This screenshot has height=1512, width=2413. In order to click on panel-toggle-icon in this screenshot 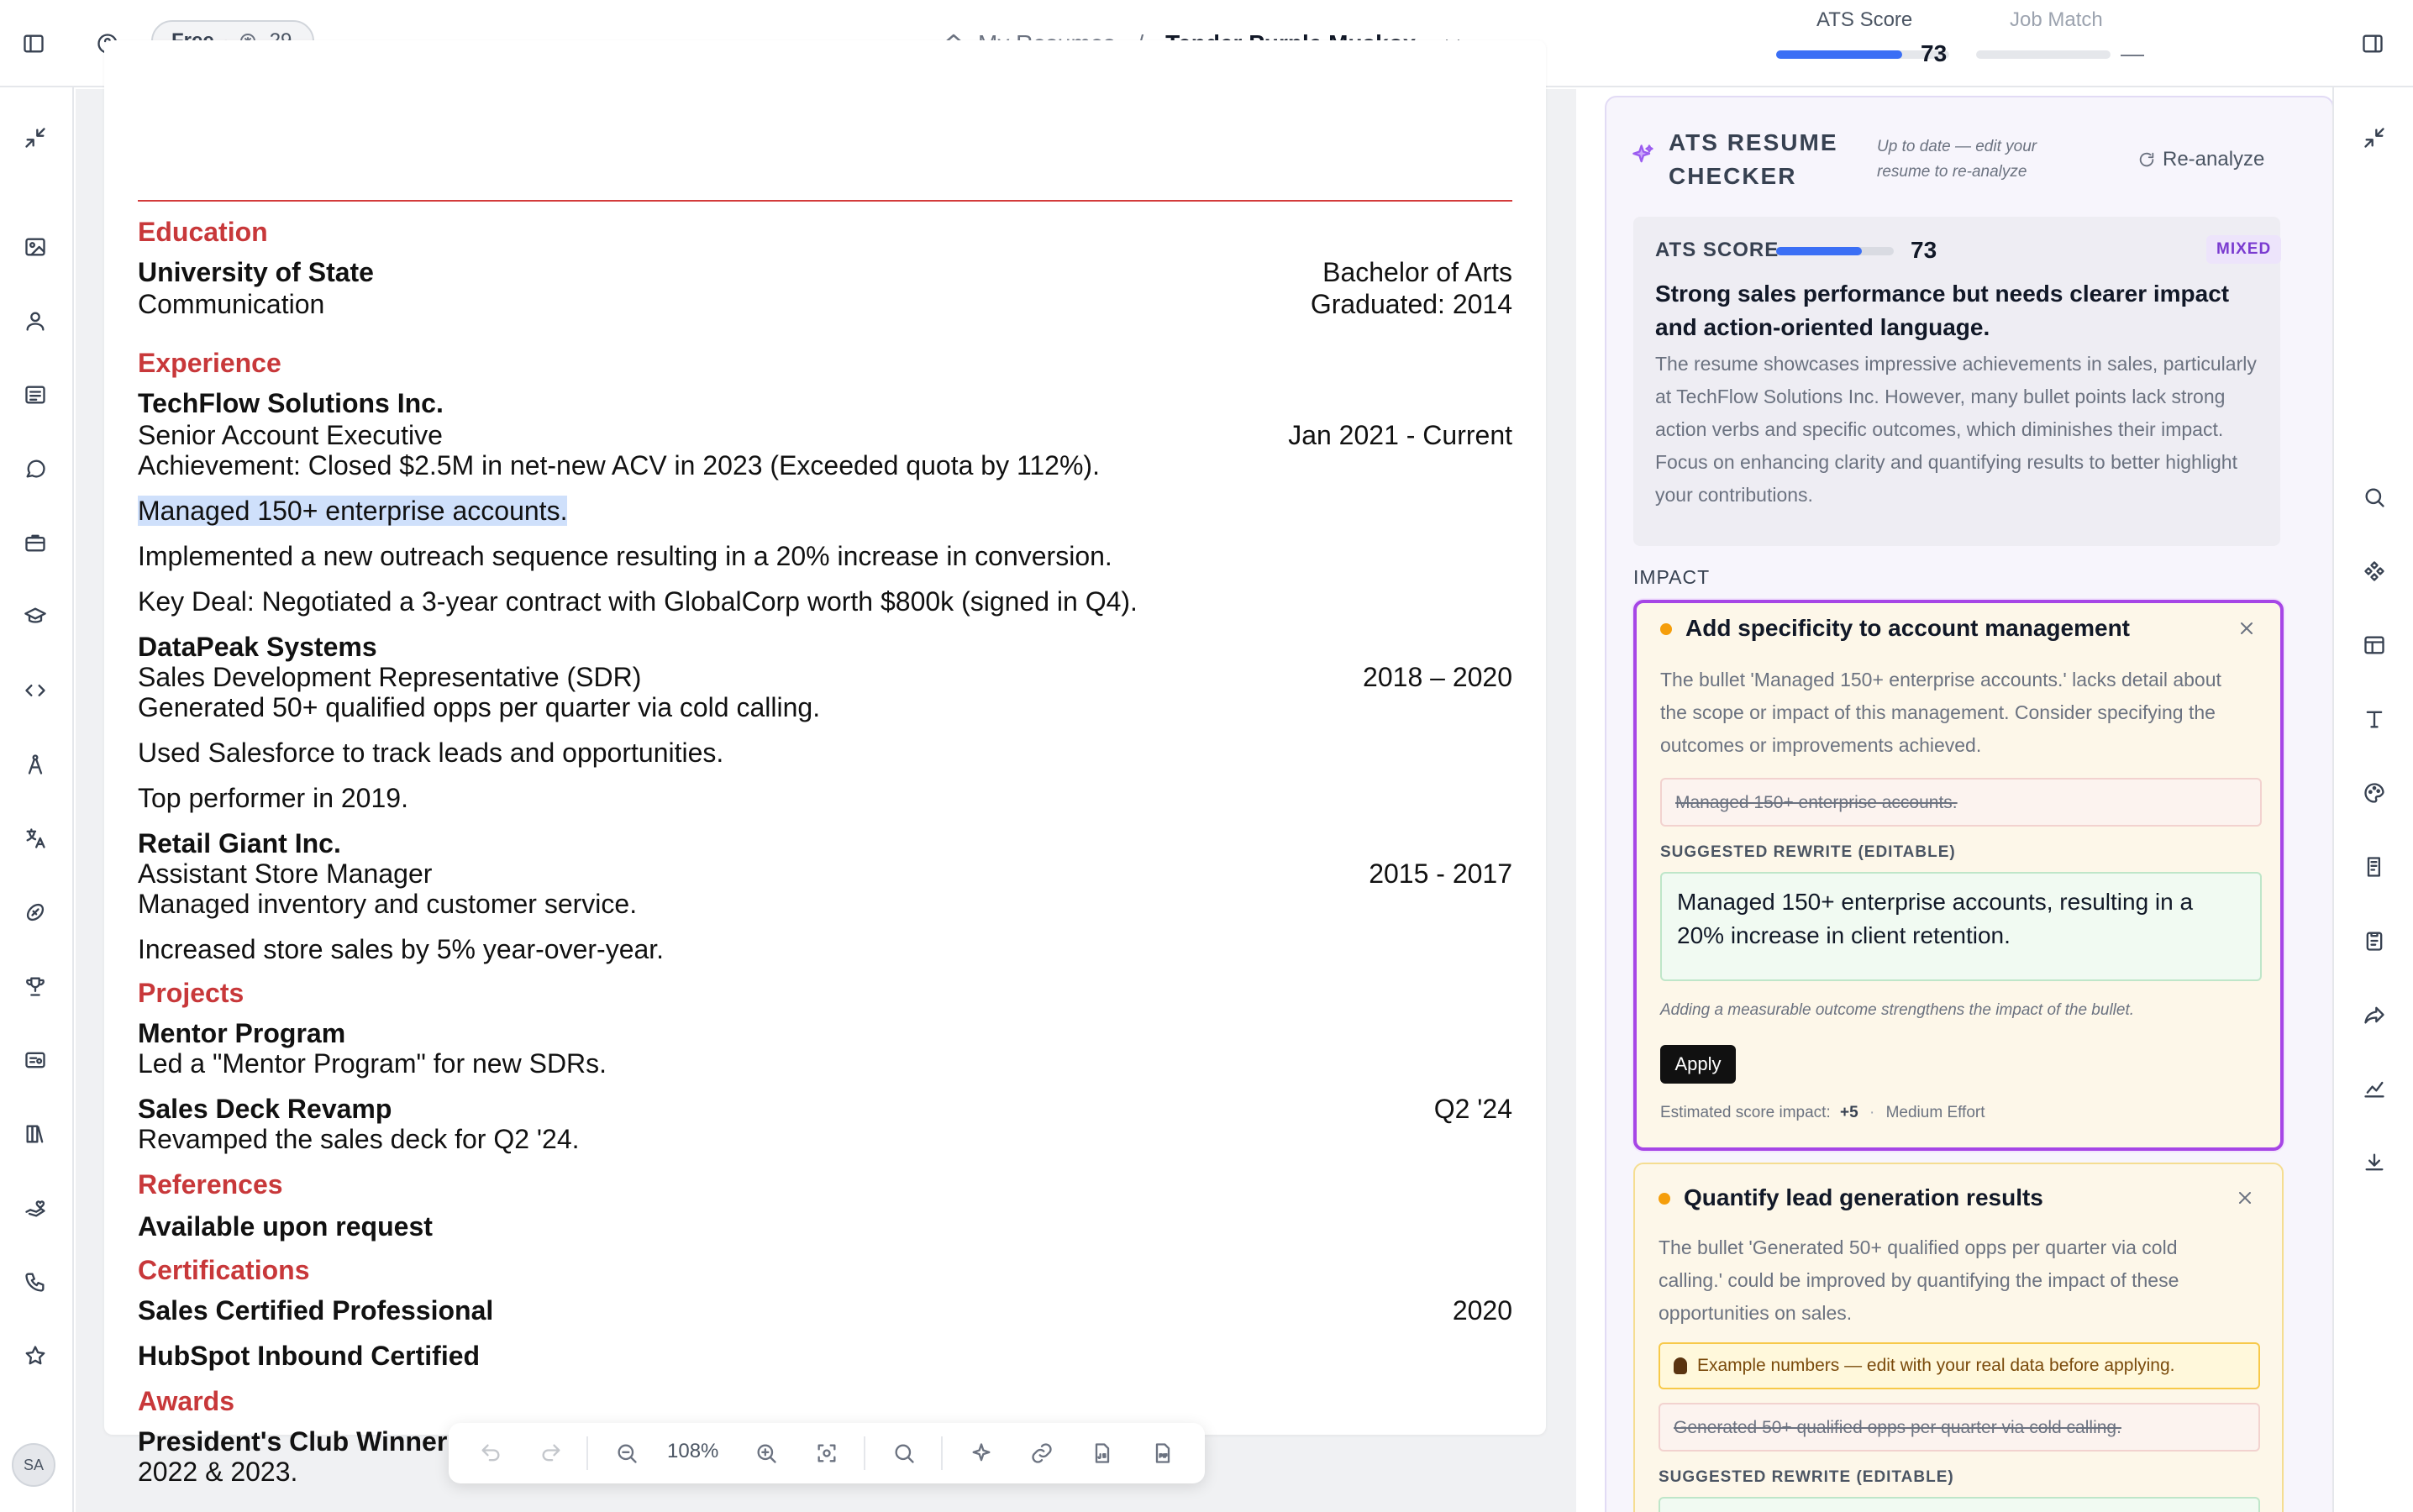, I will do `click(2372, 43)`.